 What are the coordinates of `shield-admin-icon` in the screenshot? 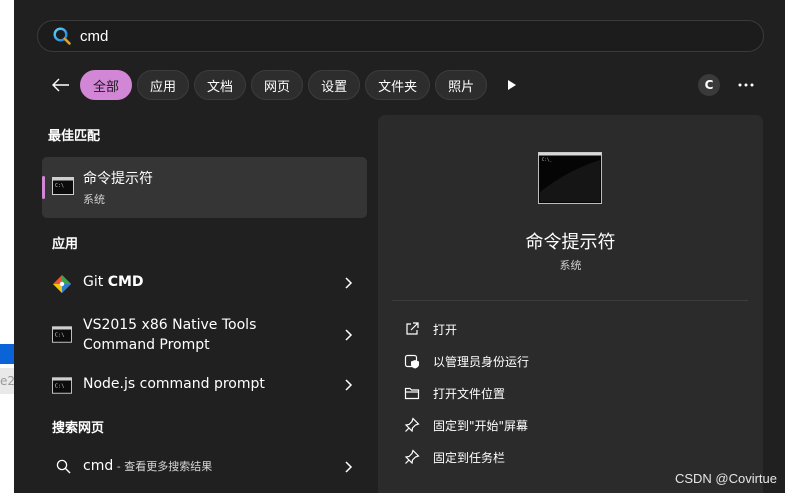 It's located at (411, 361).